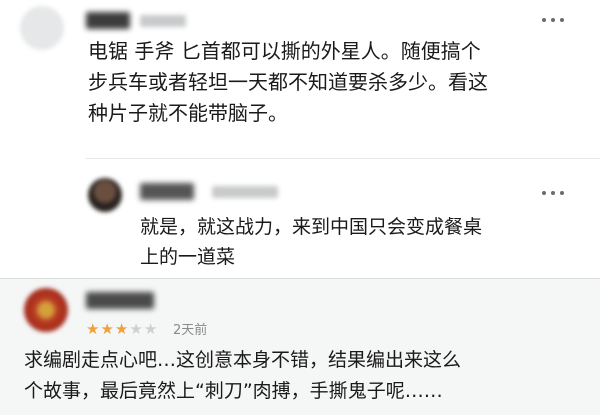 The height and width of the screenshot is (415, 600). Describe the element at coordinates (188, 113) in the screenshot. I see `comment-line-3: 种片子就不能带脑子。` at that location.